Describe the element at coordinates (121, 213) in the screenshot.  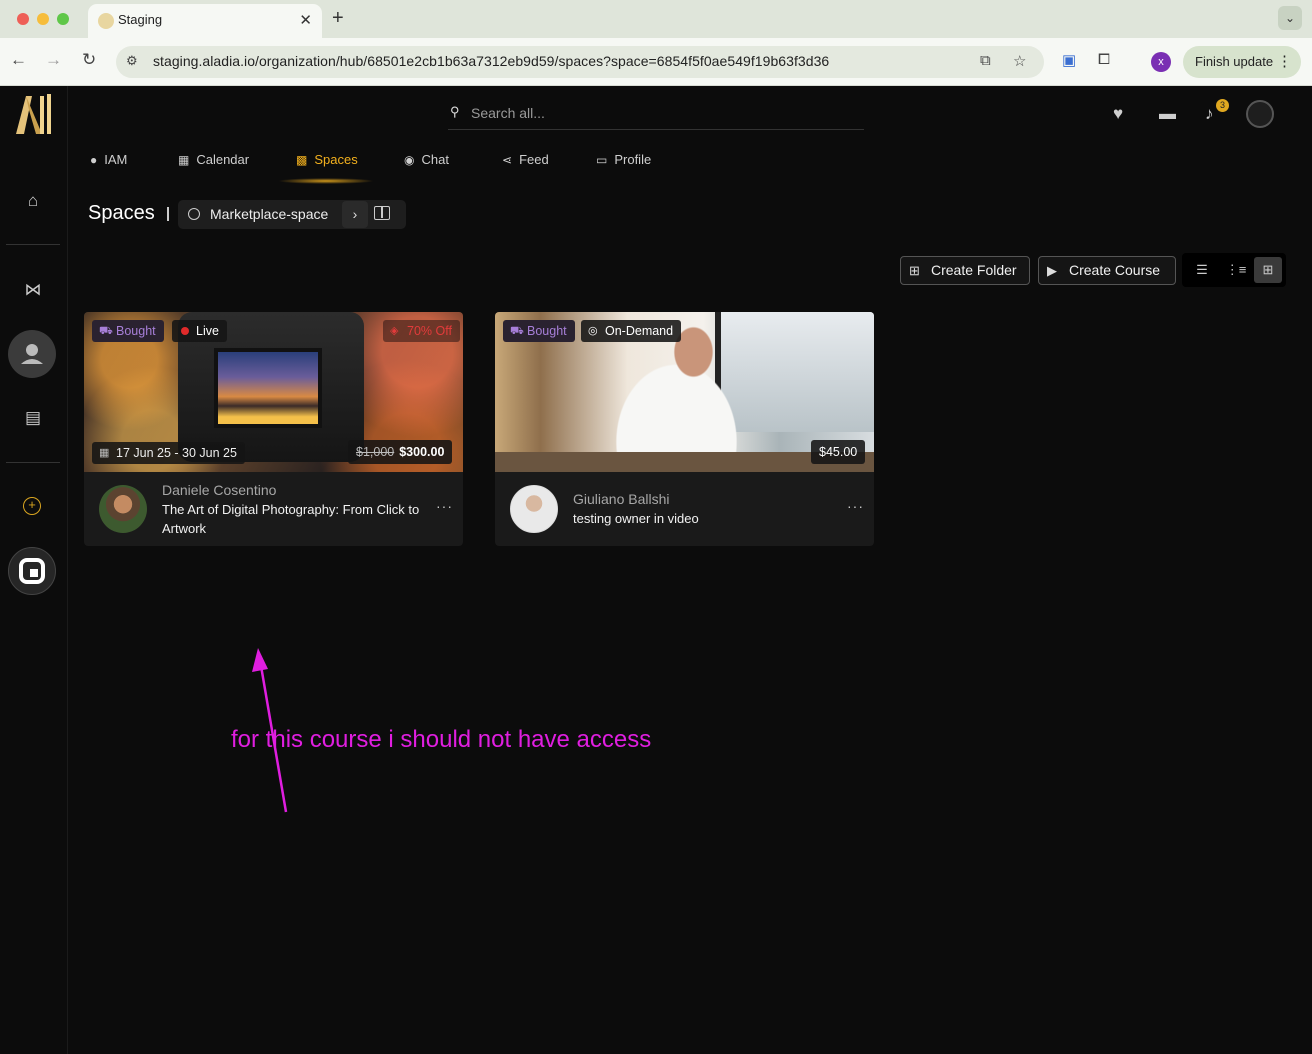
I see `page-title: Spaces` at that location.